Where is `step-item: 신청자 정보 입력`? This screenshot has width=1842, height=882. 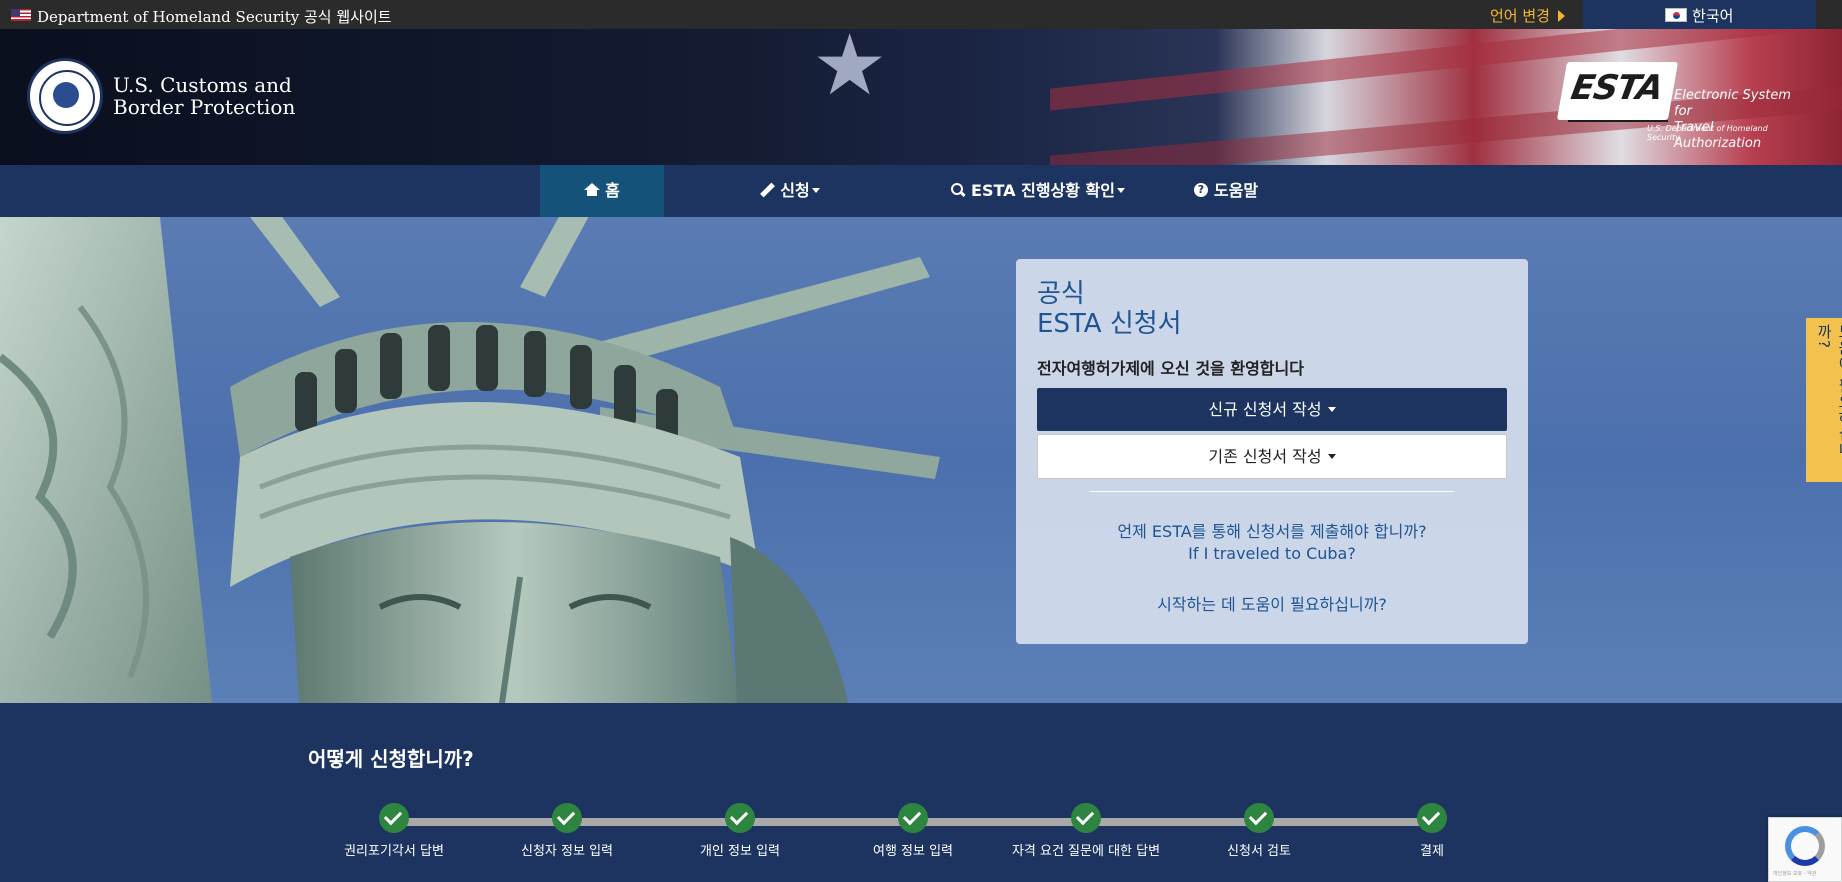
step-item: 신청자 정보 입력 is located at coordinates (567, 832).